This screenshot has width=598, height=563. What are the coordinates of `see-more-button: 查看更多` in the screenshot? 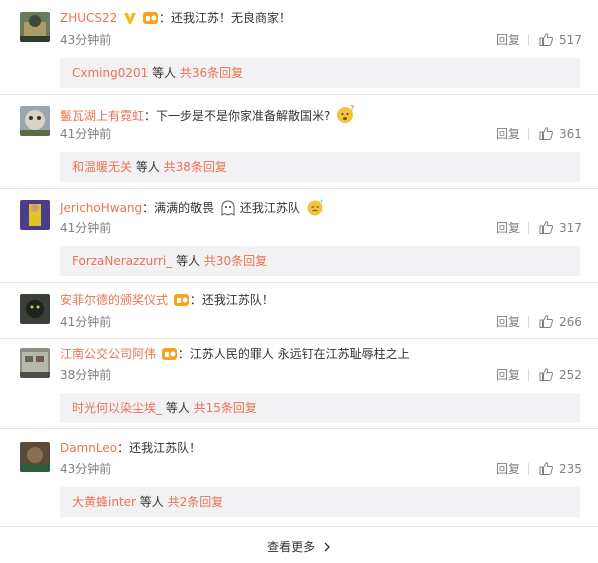 It's located at (299, 547).